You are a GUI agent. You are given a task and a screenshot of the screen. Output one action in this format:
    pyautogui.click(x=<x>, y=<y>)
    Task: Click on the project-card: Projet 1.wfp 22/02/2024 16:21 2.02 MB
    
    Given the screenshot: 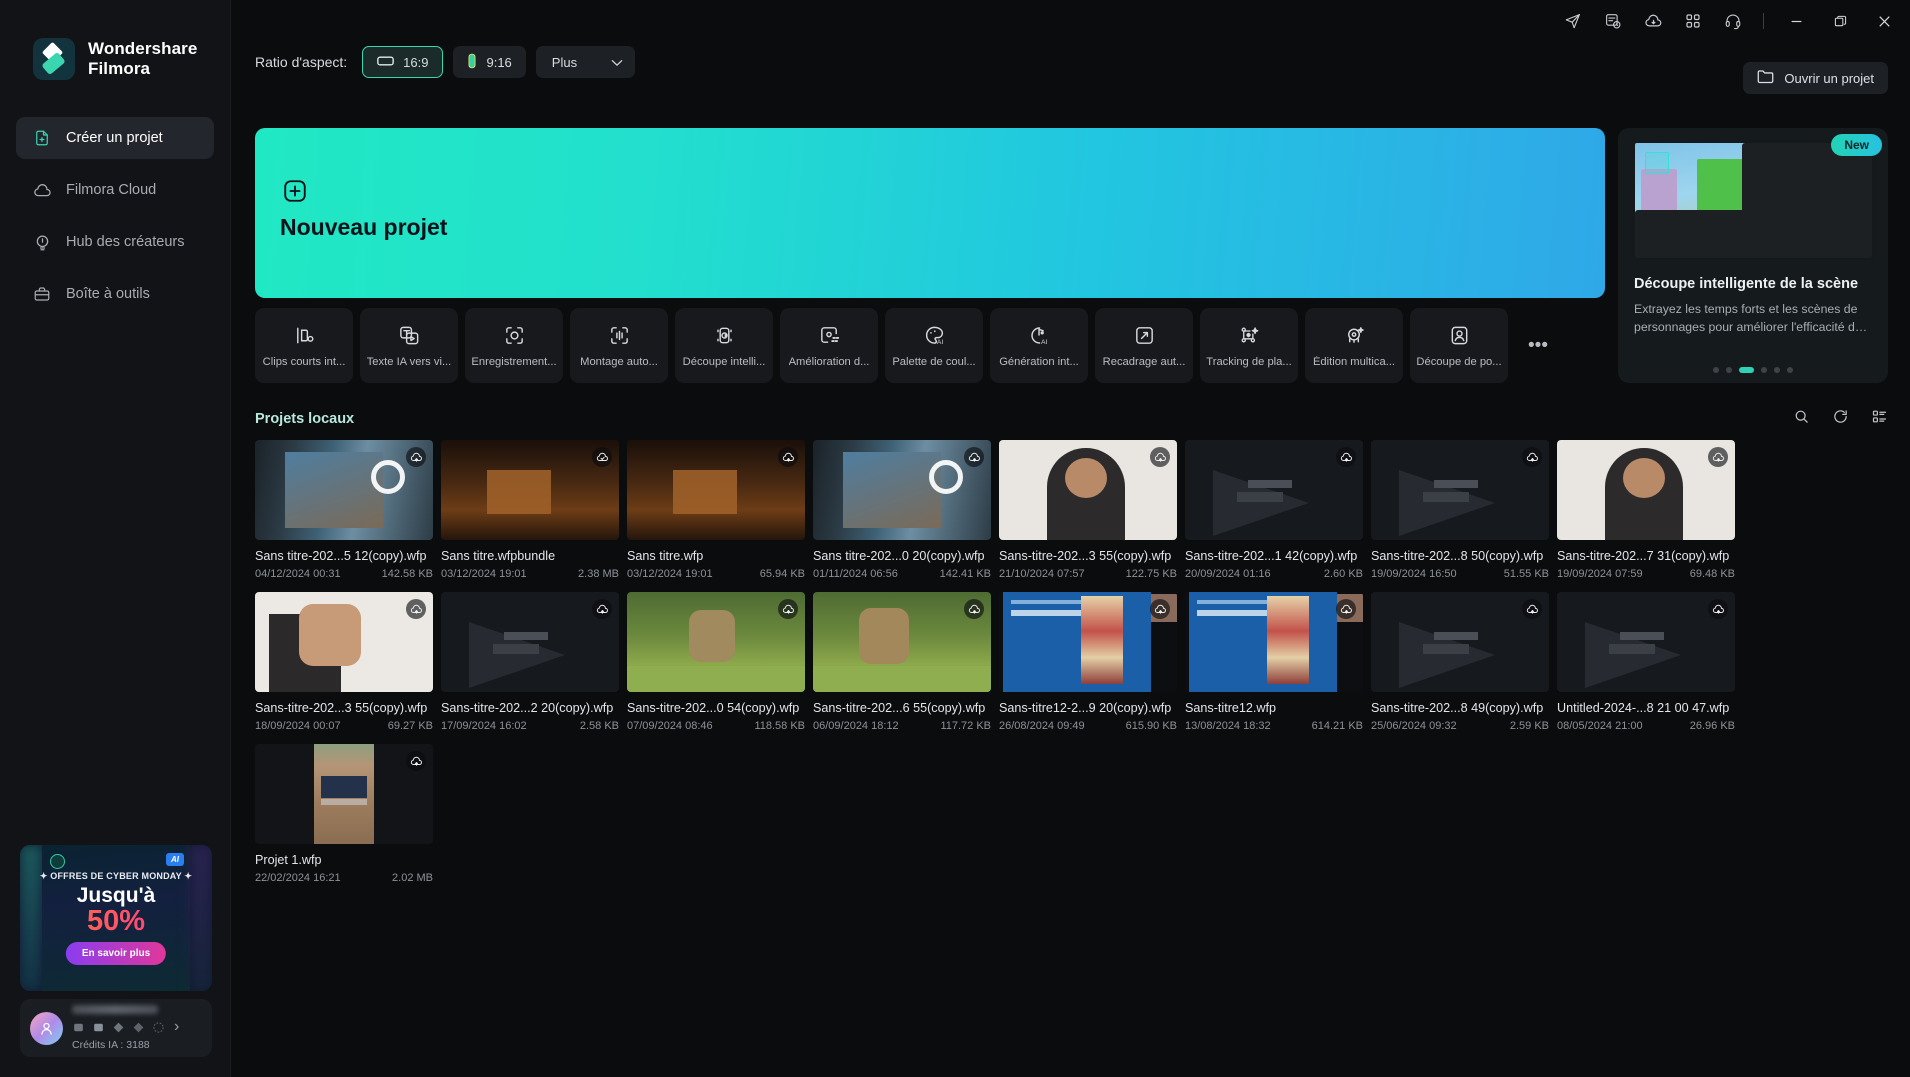 What is the action you would take?
    pyautogui.click(x=344, y=814)
    